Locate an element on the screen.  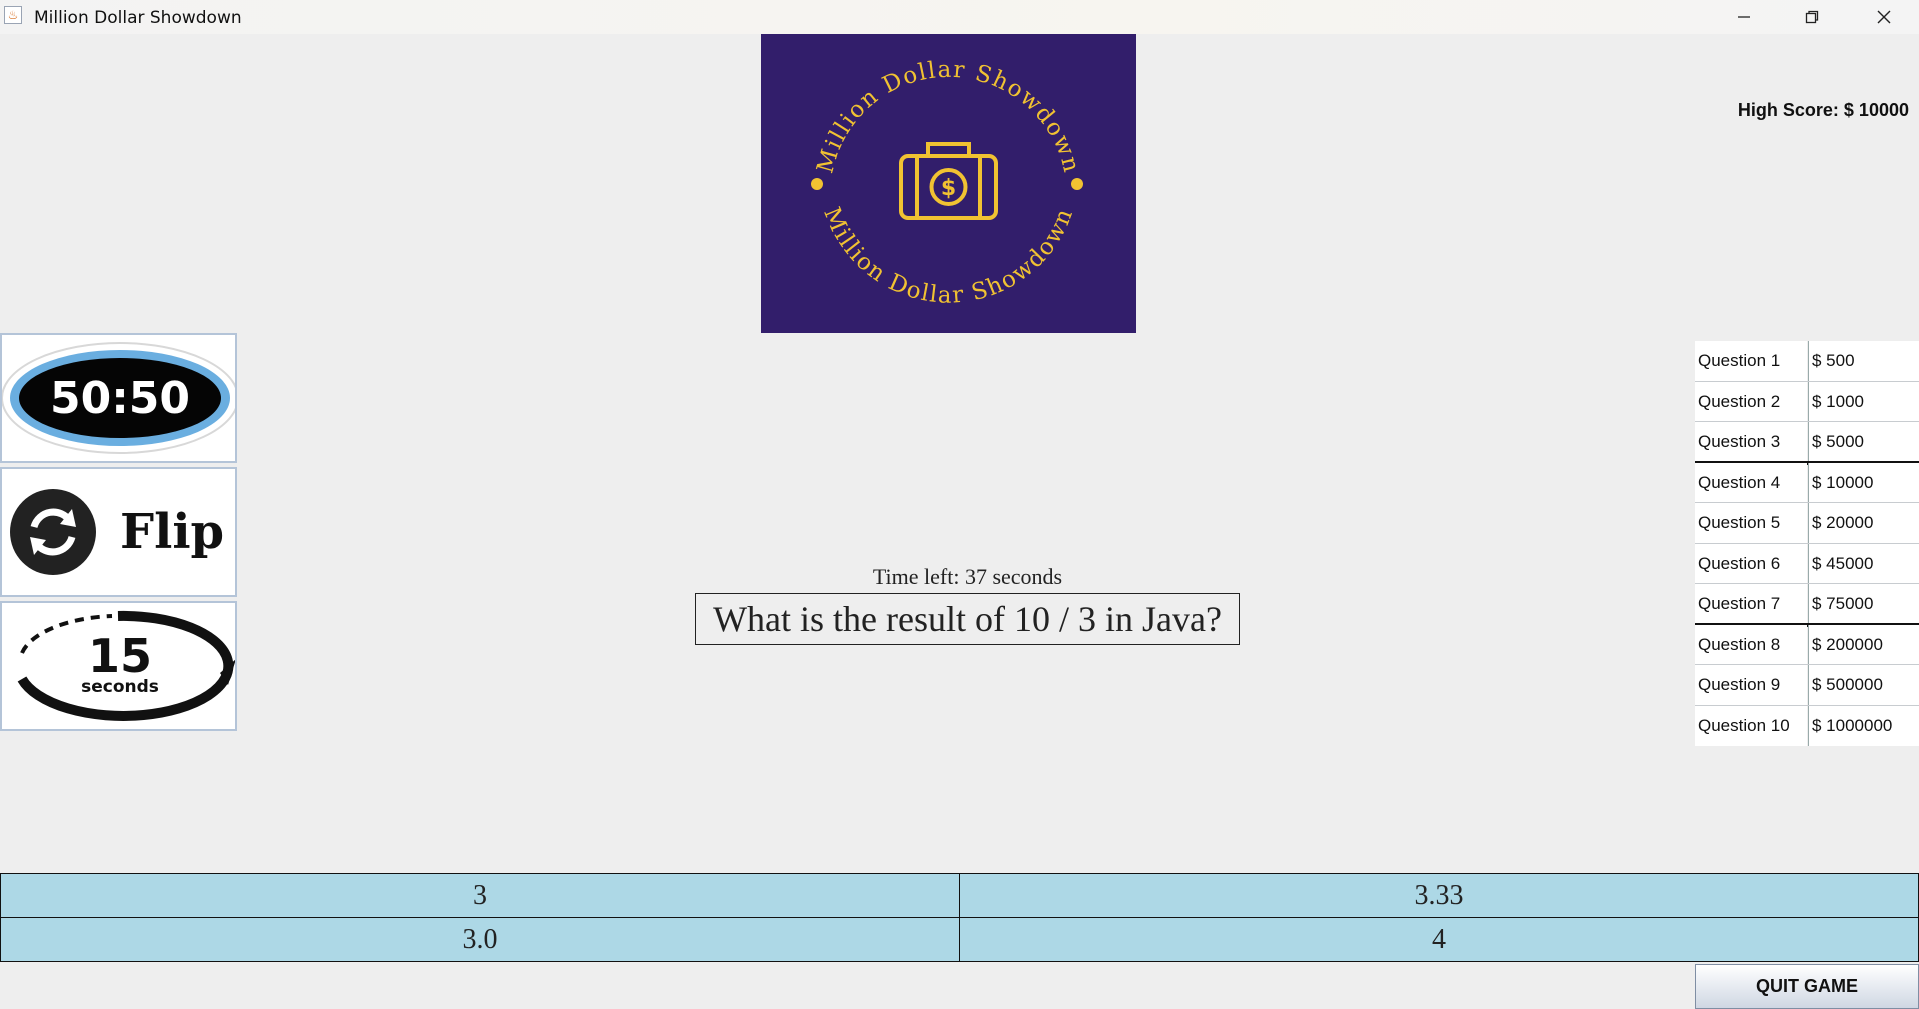
ladder-row: Question 6 $ 45000 is located at coordinates (1807, 563).